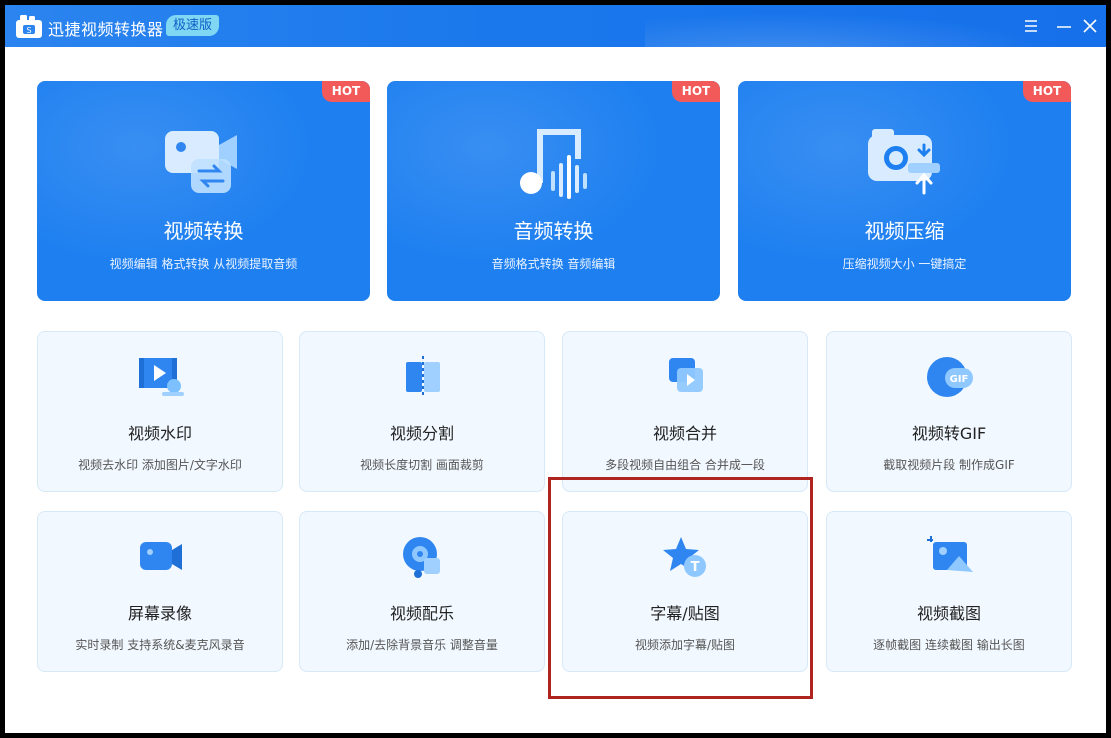 The height and width of the screenshot is (738, 1111). Describe the element at coordinates (686, 375) in the screenshot. I see `merge-icon` at that location.